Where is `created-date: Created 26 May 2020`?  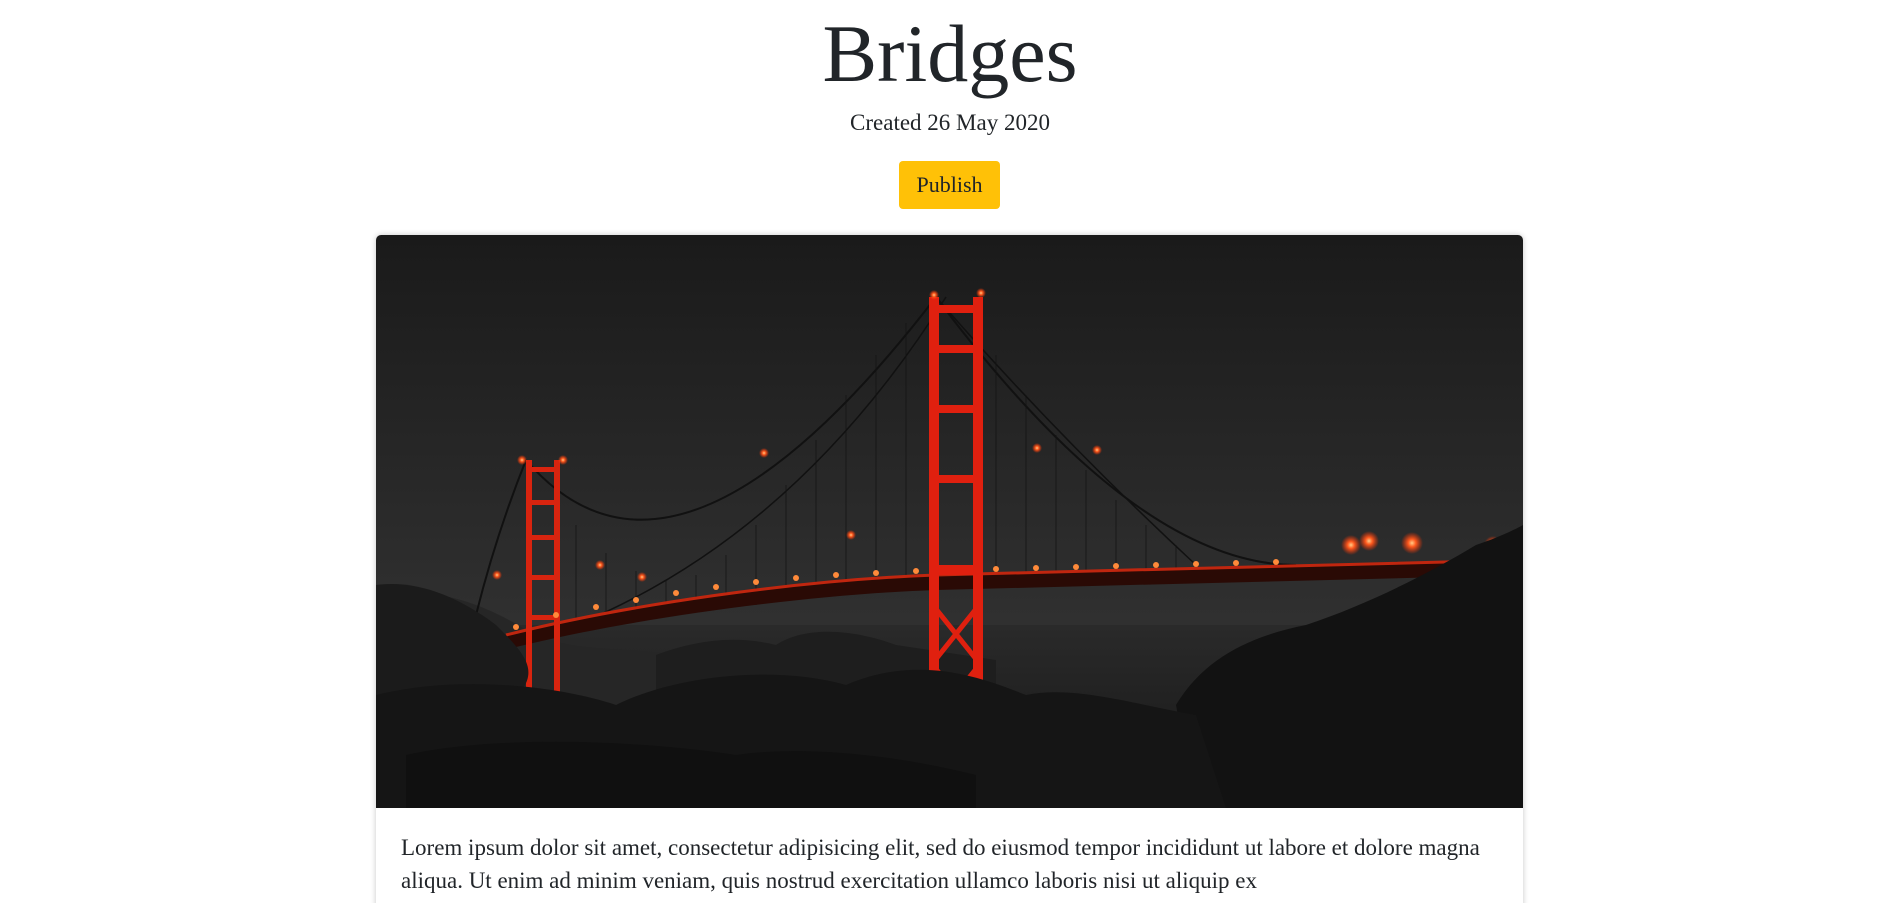
created-date: Created 26 May 2020 is located at coordinates (950, 122).